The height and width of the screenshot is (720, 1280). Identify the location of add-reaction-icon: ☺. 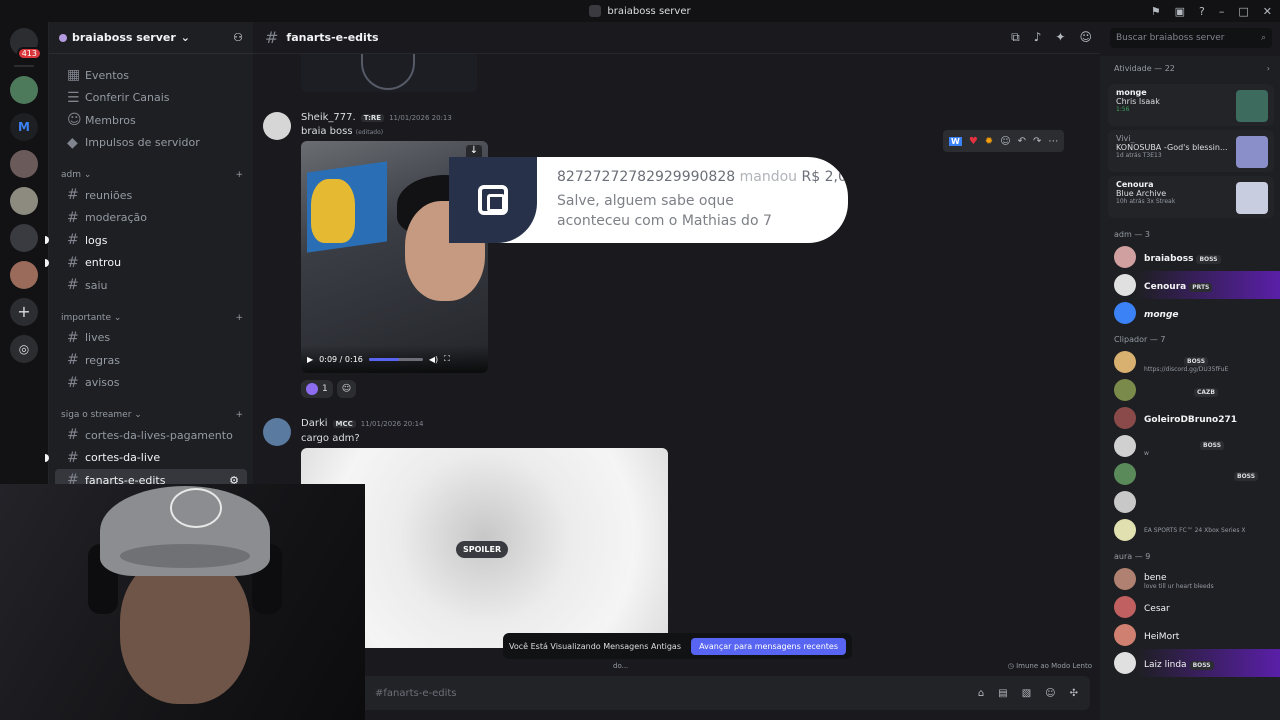
(1005, 141).